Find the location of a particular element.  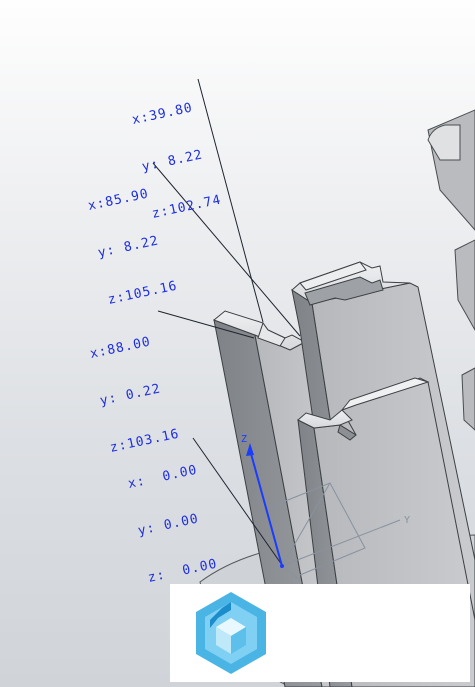

cube-hexagon-logo-icon is located at coordinates (231, 633).